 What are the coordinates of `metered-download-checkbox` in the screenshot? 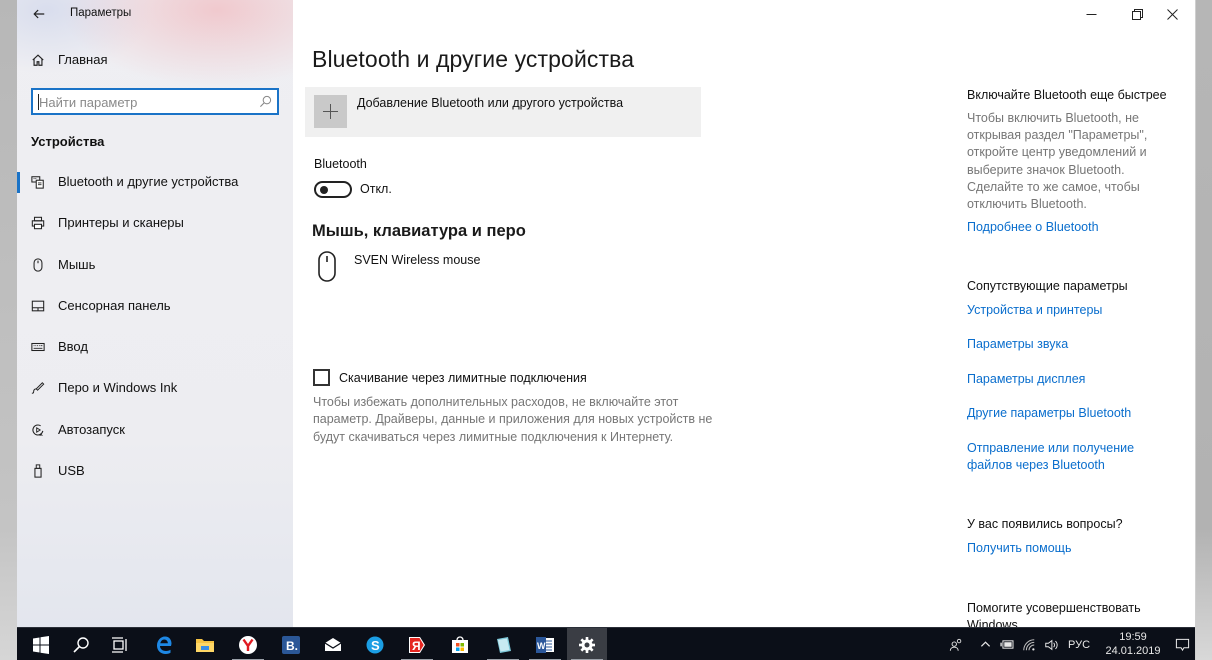 It's located at (321, 377).